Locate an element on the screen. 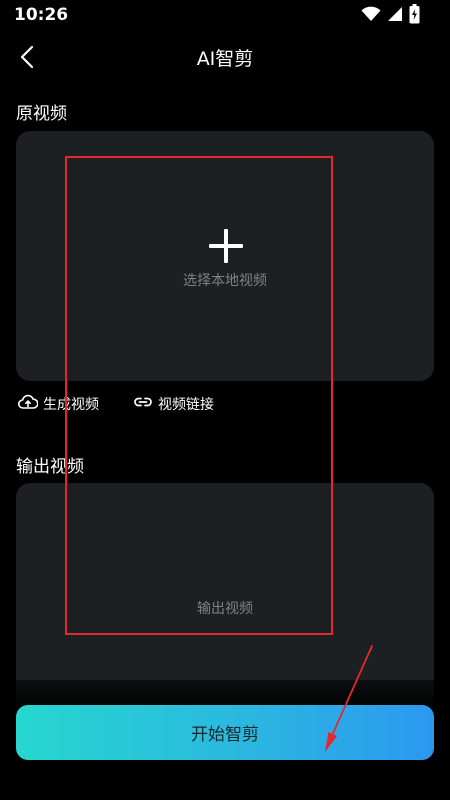  status-icons is located at coordinates (390, 16).